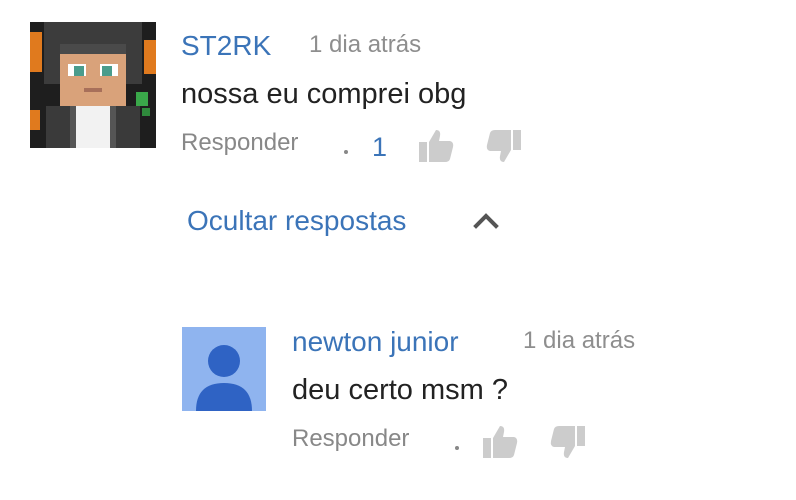 The image size is (796, 500). I want to click on comment-timestamp: 1 dia atrás, so click(365, 45).